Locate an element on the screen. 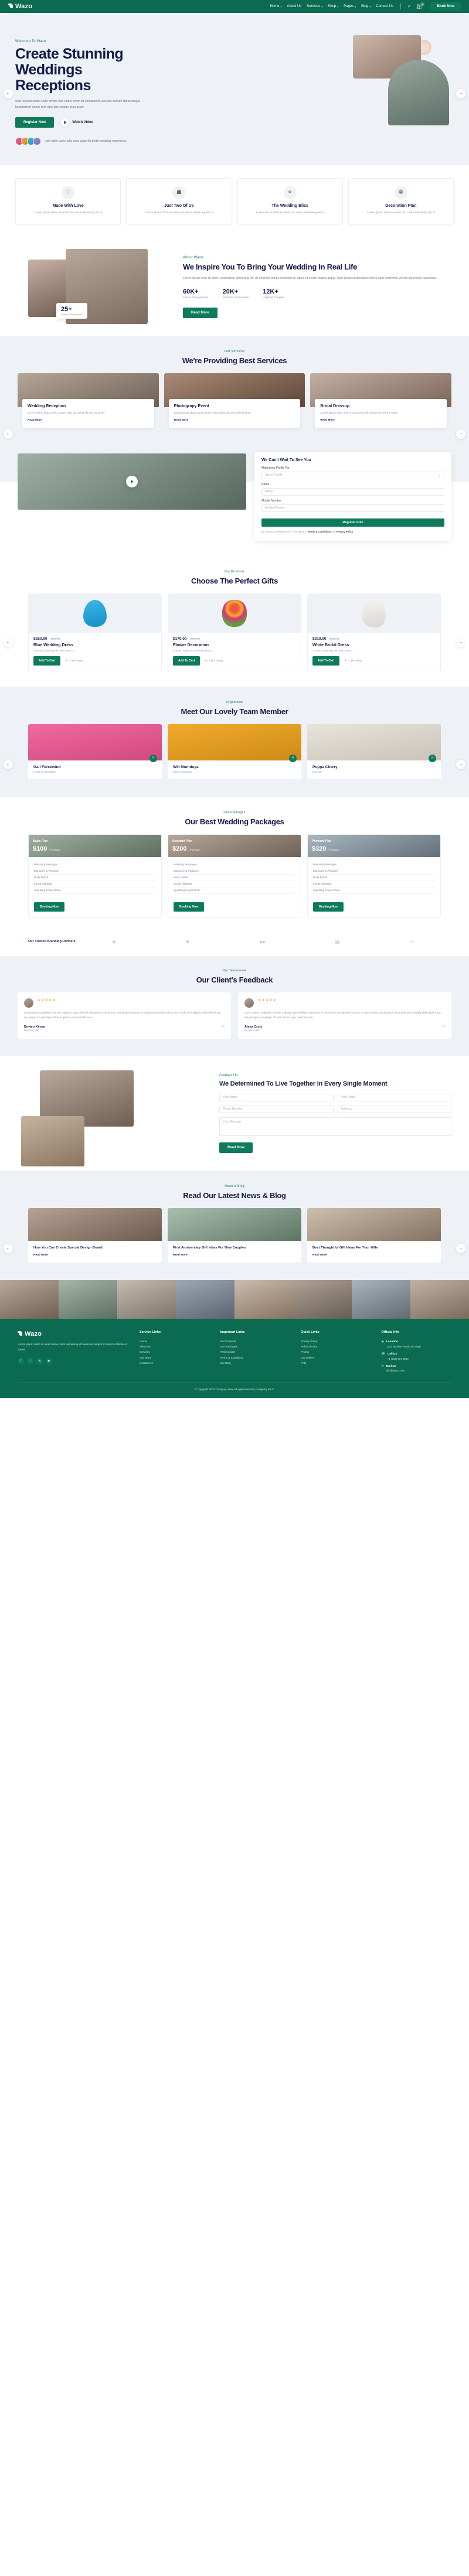  footer-logo: Wazo is located at coordinates (73, 1334).